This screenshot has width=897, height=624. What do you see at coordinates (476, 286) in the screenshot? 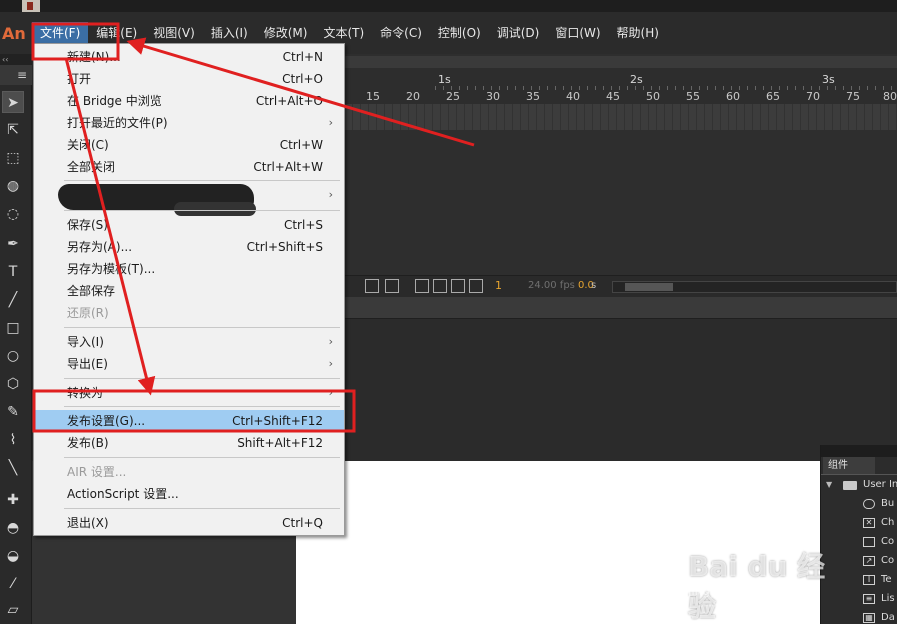
I see `modify-markers-icon` at bounding box center [476, 286].